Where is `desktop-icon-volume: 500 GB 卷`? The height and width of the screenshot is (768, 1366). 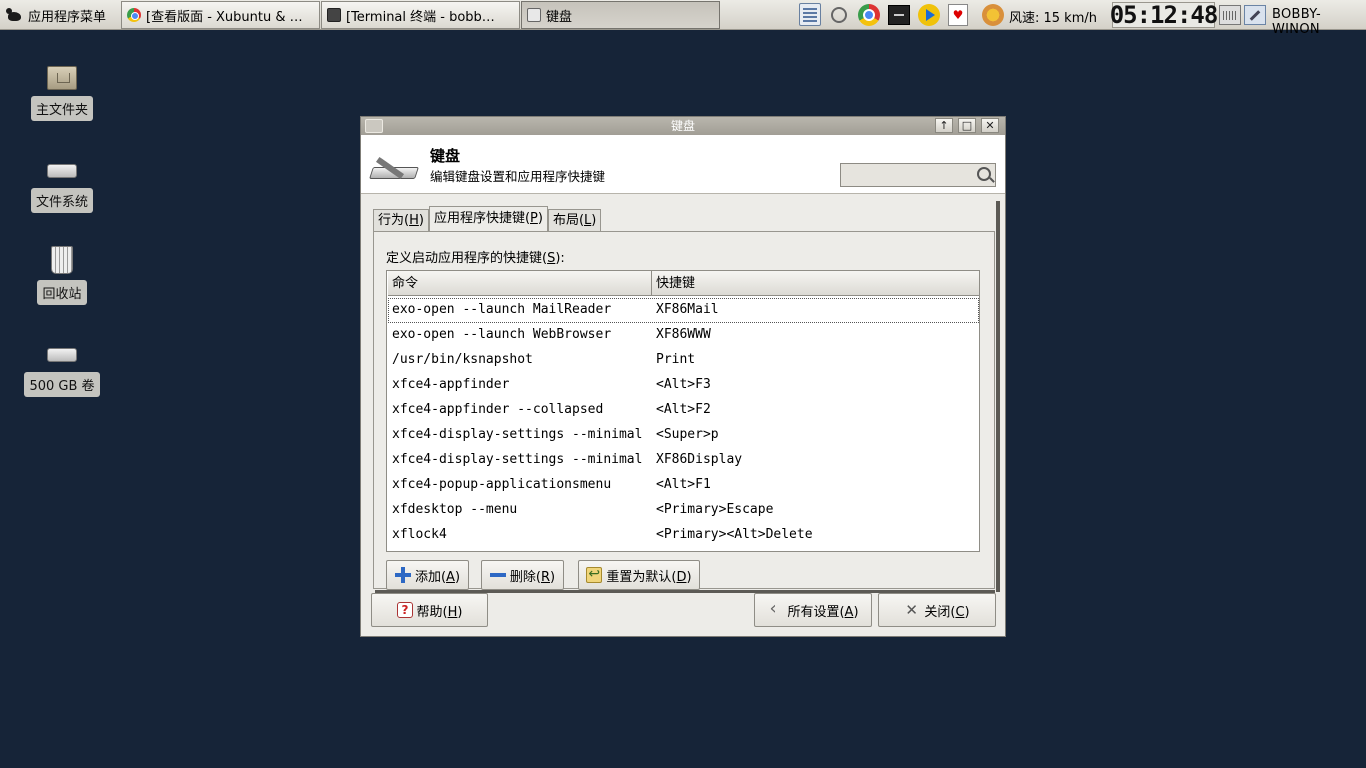
desktop-icon-volume: 500 GB 卷 is located at coordinates (62, 365).